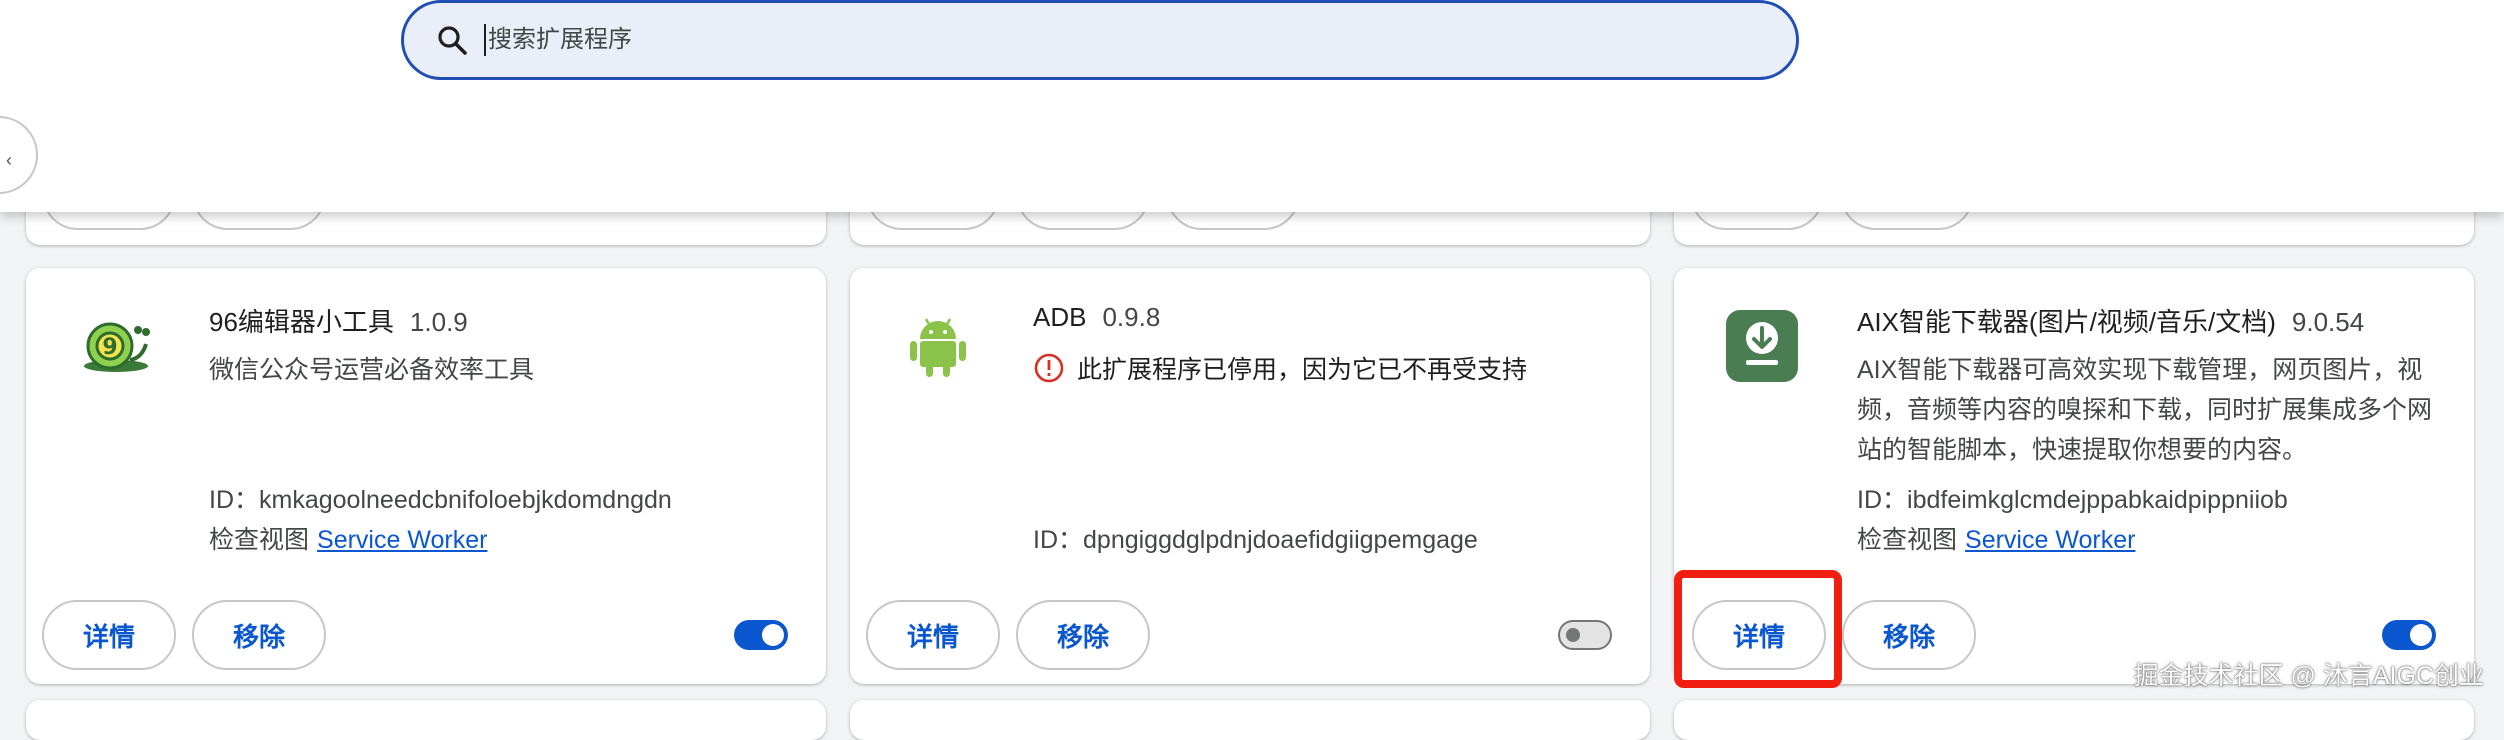 This screenshot has height=740, width=2504. What do you see at coordinates (1131, 317) in the screenshot?
I see `extension-version: 0.9.8` at bounding box center [1131, 317].